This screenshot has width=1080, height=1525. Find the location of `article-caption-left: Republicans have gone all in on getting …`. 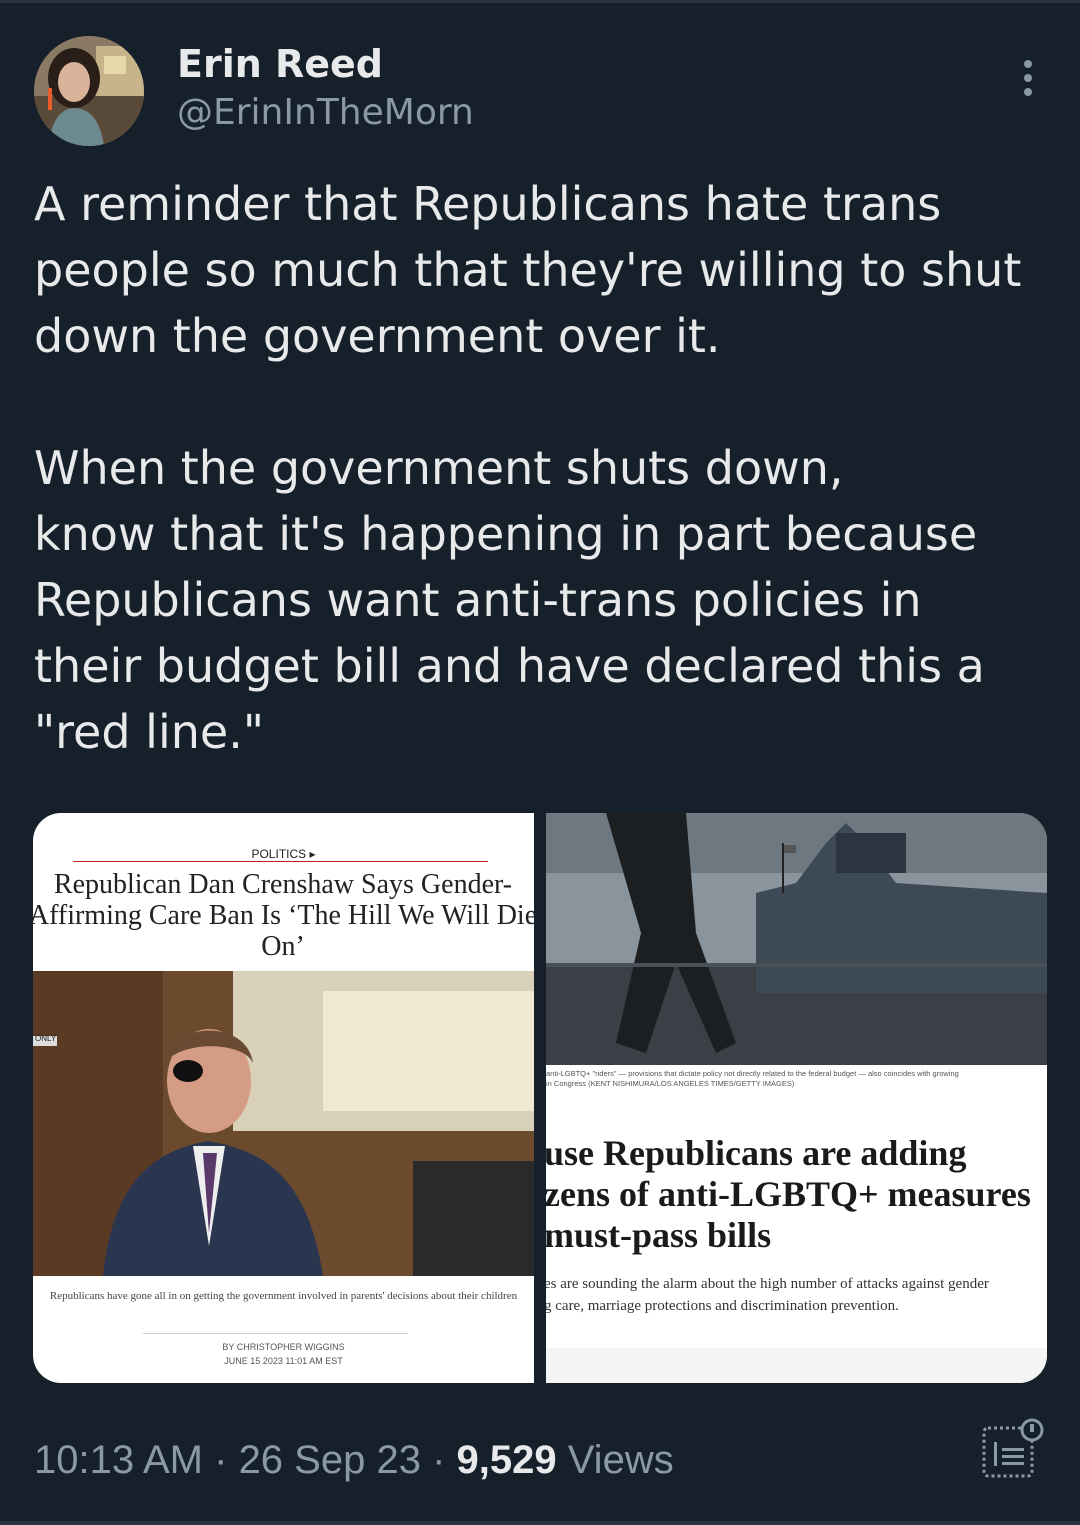

article-caption-left: Republicans have gone all in on getting … is located at coordinates (283, 1296).